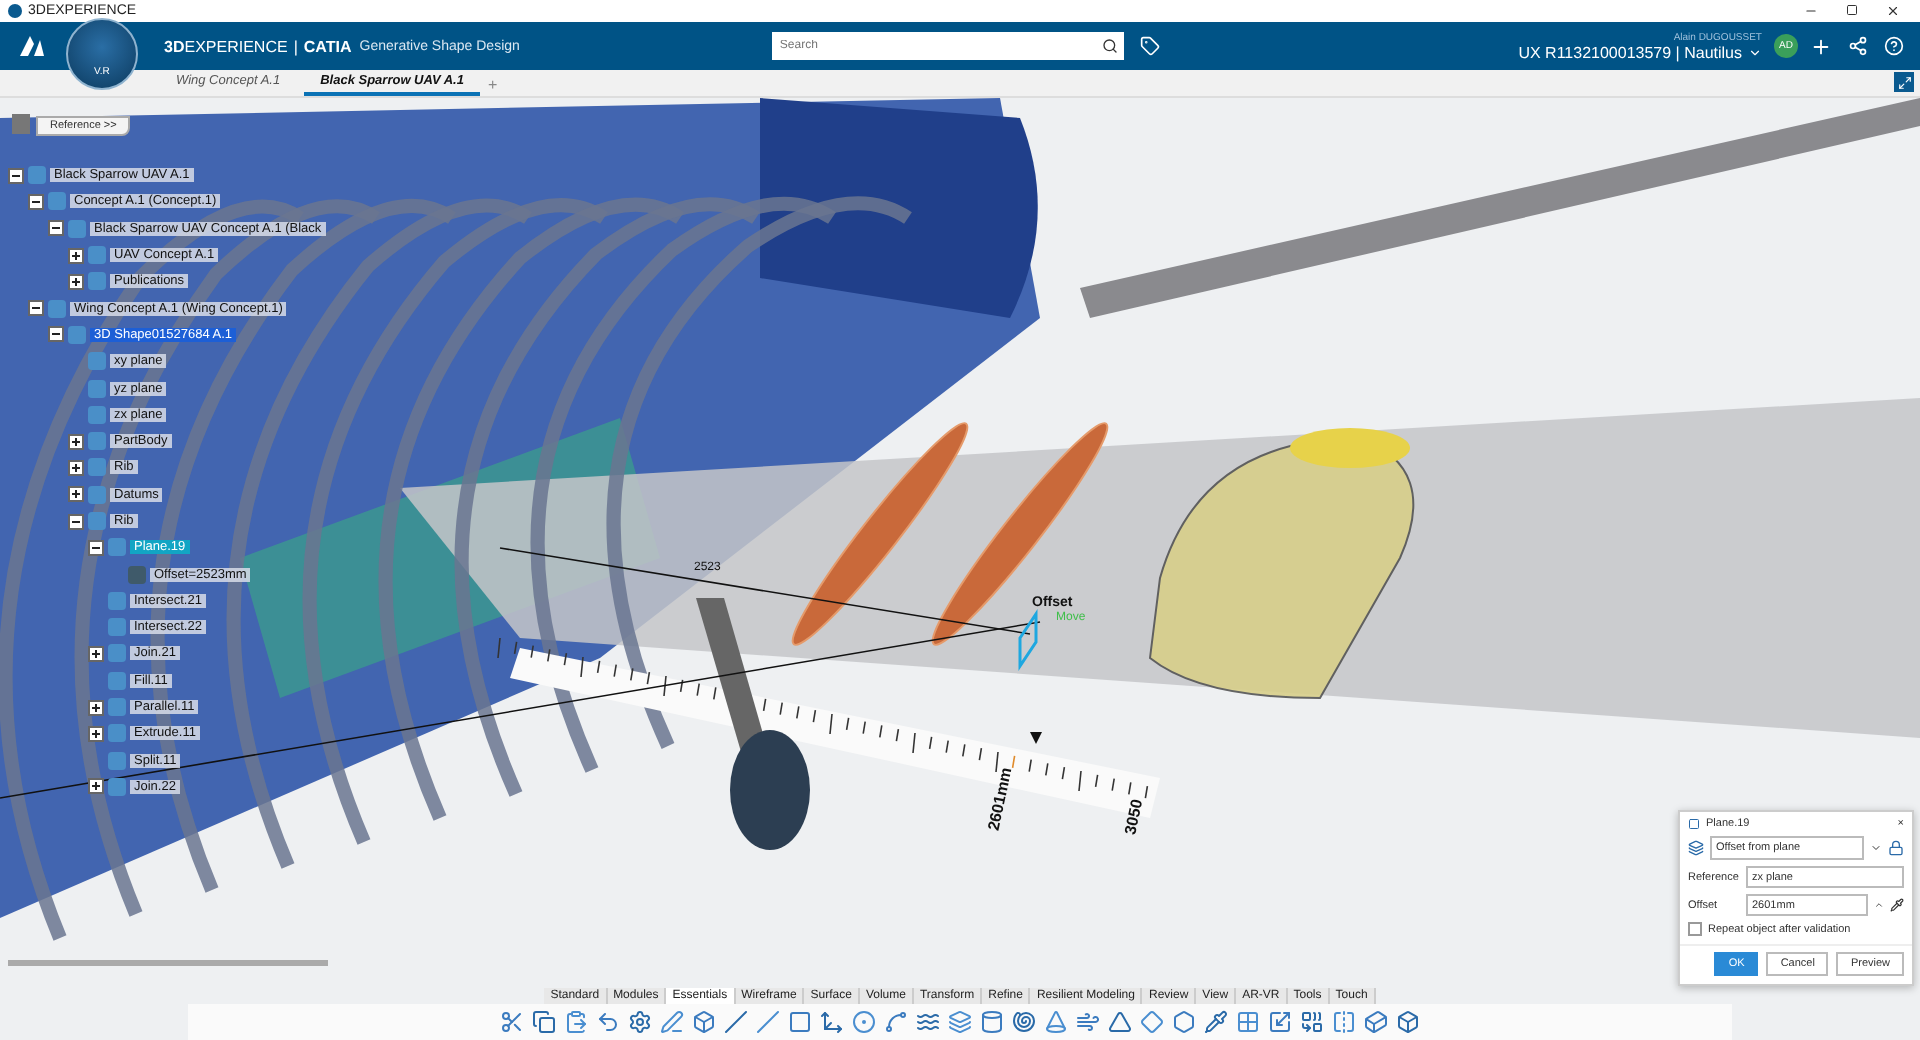 Image resolution: width=1920 pixels, height=1040 pixels. What do you see at coordinates (226, 46) in the screenshot?
I see `brand-title: 3DEXPERIENCE` at bounding box center [226, 46].